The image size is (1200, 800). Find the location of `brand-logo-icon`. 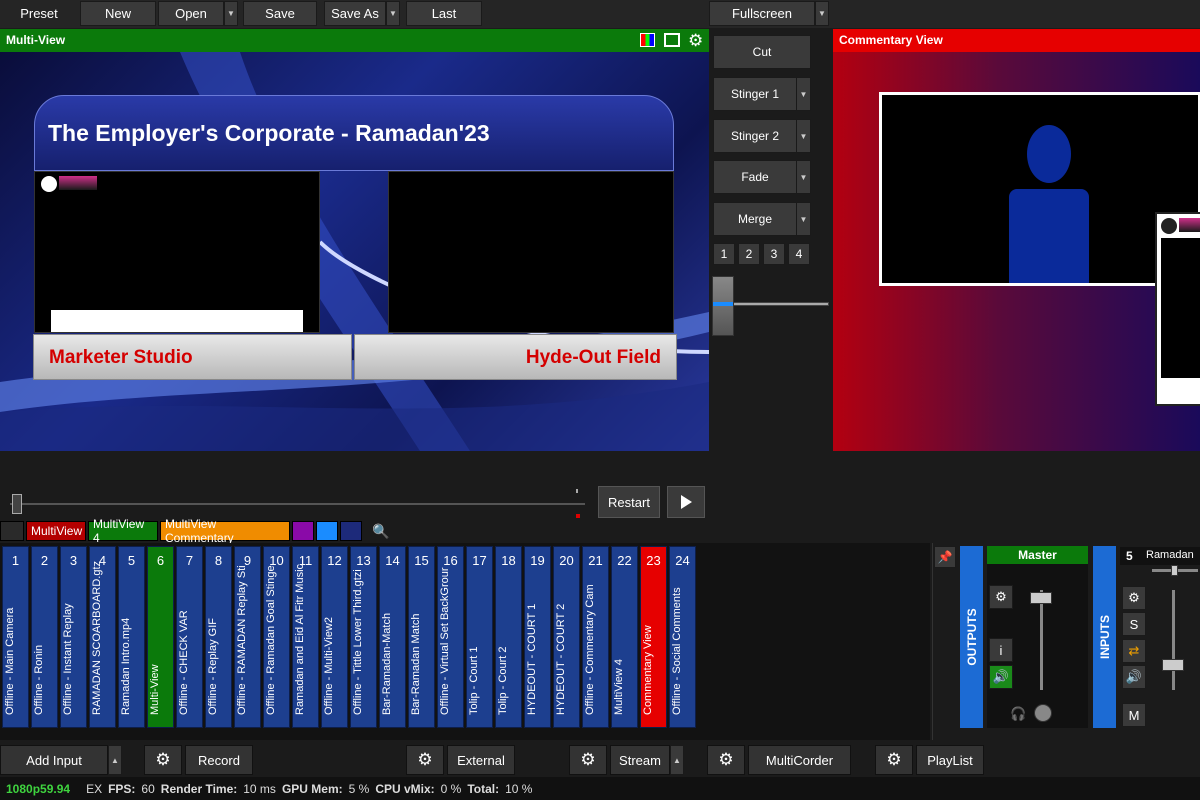

brand-logo-icon is located at coordinates (78, 183).